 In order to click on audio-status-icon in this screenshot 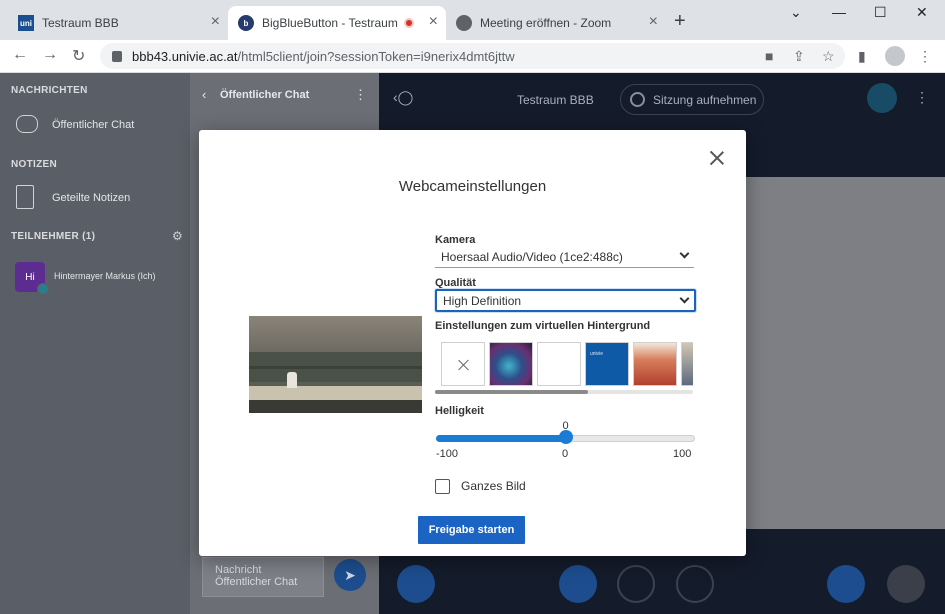, I will do `click(43, 289)`.